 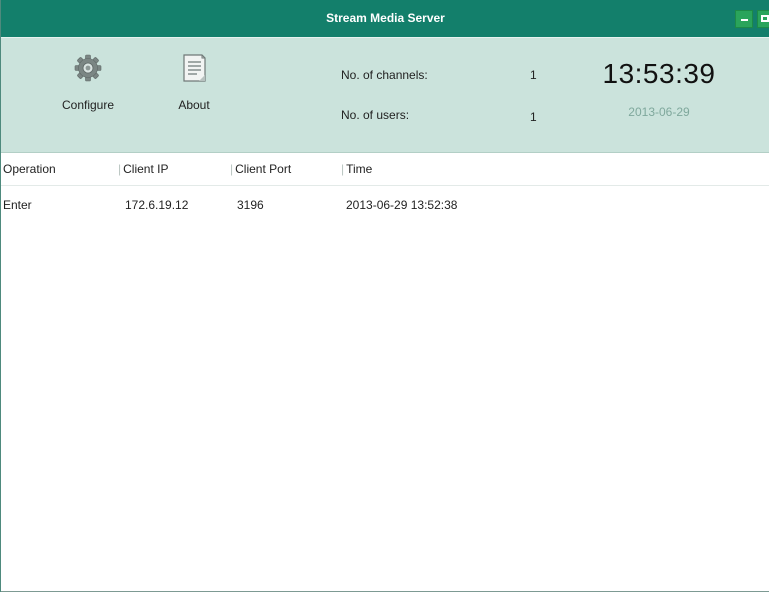 I want to click on about-label: About, so click(x=194, y=105).